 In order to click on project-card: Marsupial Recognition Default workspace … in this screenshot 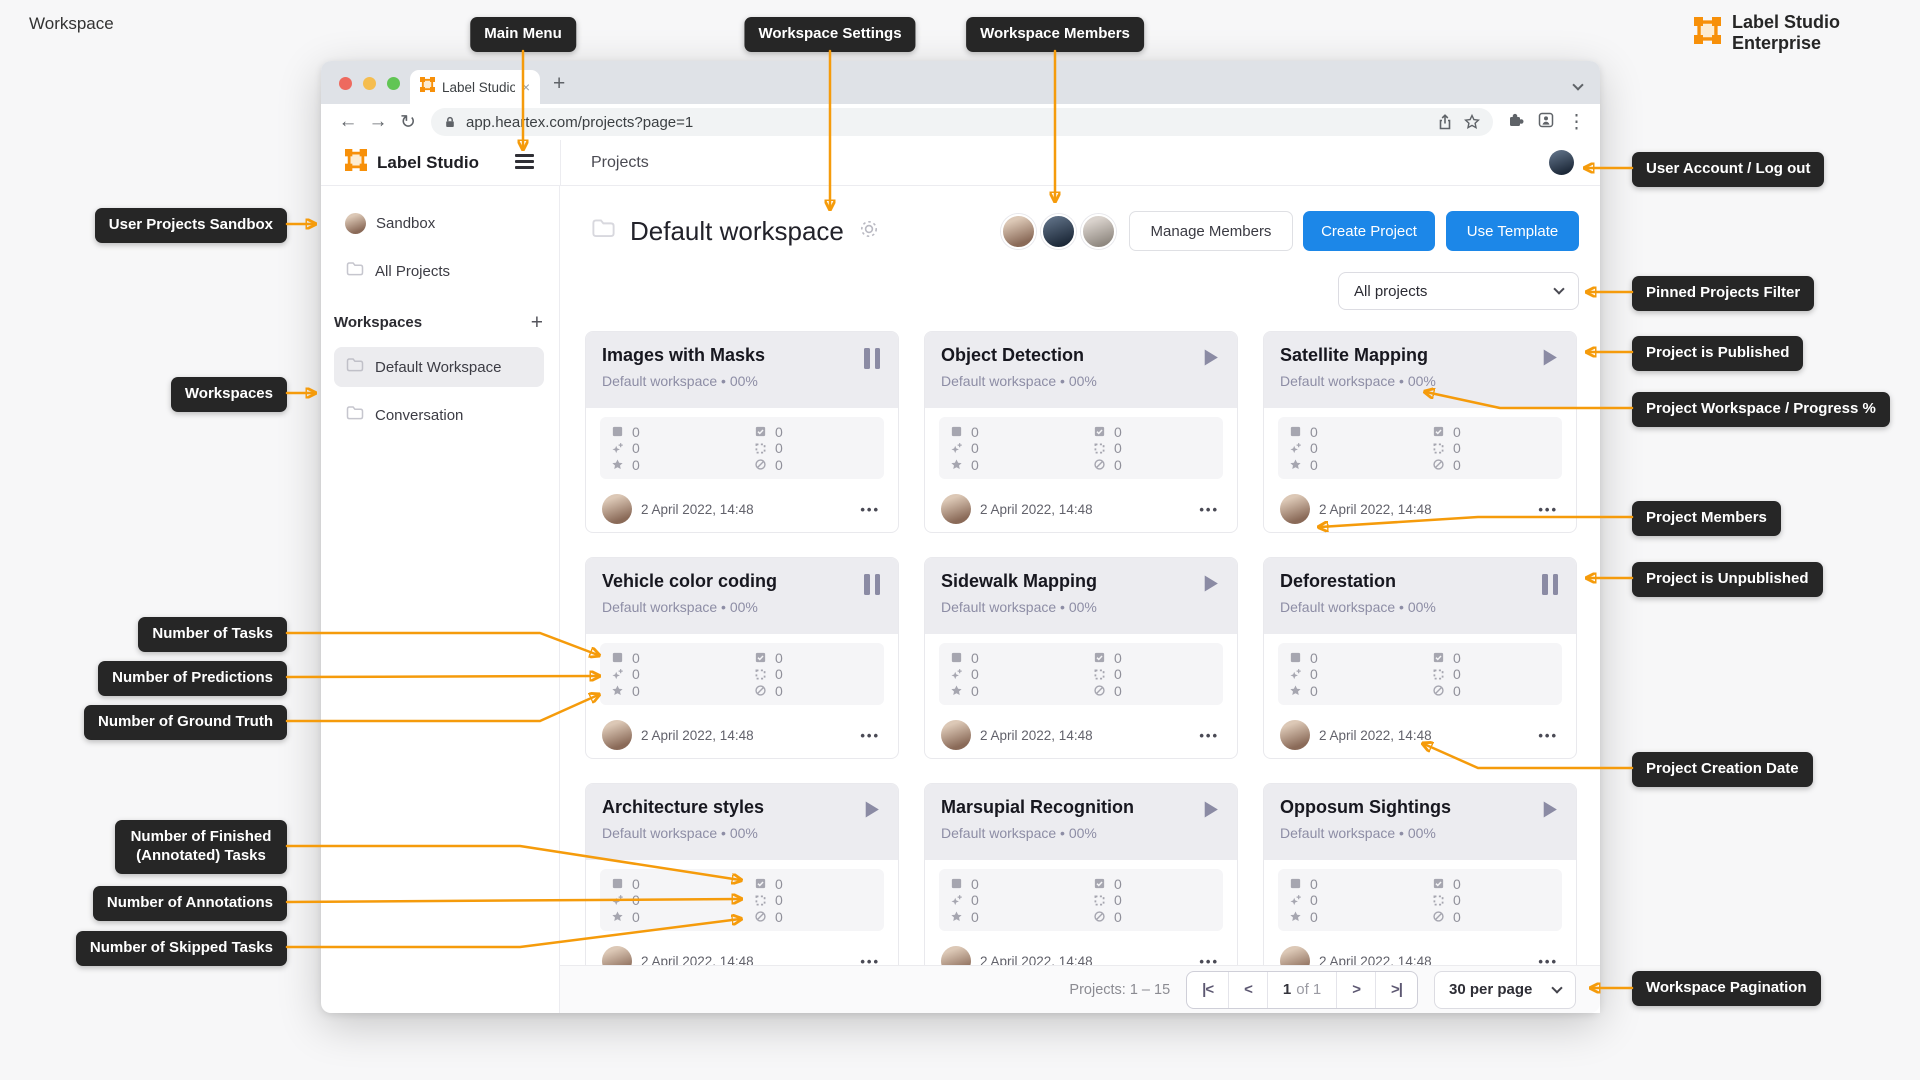, I will do `click(1081, 874)`.